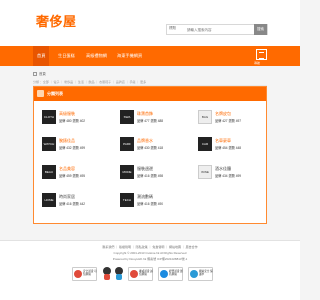 The width and height of the screenshot is (320, 300). I want to click on list-item: BEAU 名品美容 品牌 459 瀏覽 495, so click(77, 176).